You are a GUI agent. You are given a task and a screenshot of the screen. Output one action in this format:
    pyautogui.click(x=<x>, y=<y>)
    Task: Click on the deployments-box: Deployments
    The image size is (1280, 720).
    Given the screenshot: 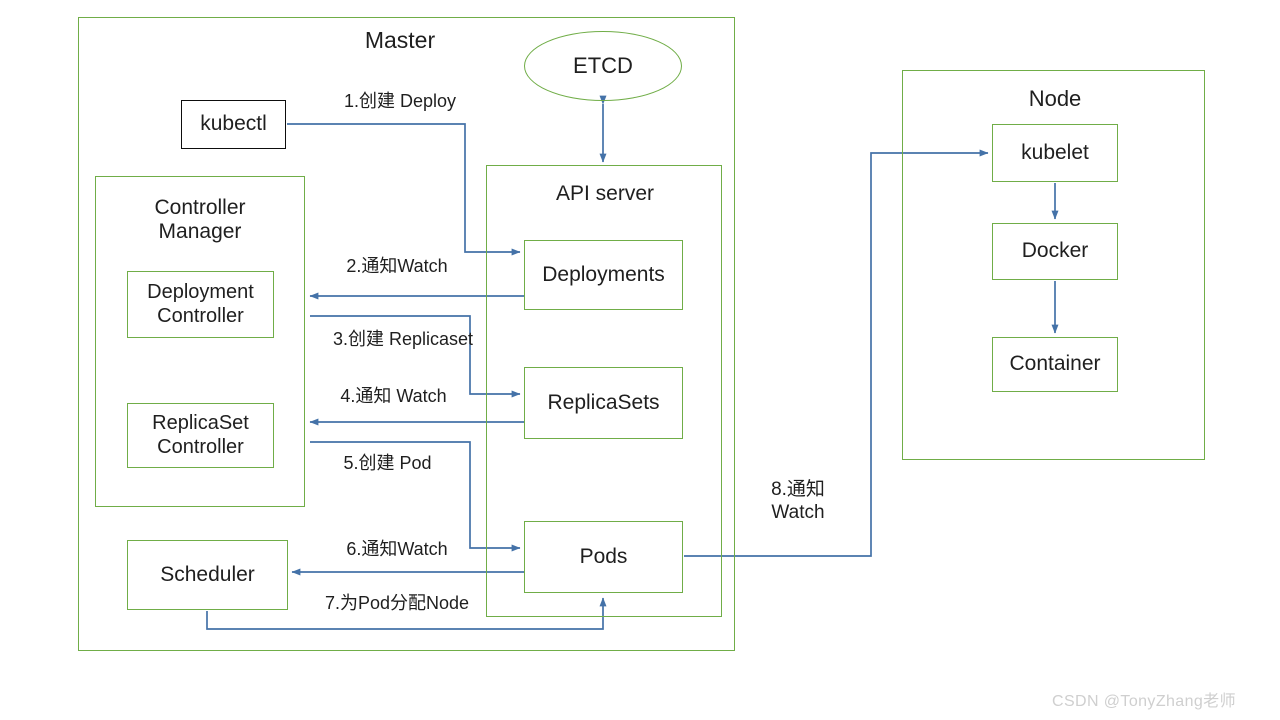 What is the action you would take?
    pyautogui.click(x=603, y=275)
    